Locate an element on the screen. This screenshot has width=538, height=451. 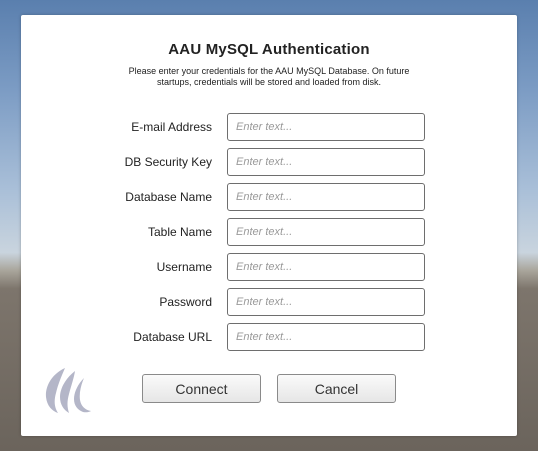
security-key-label: DB Security Key is located at coordinates (168, 162).